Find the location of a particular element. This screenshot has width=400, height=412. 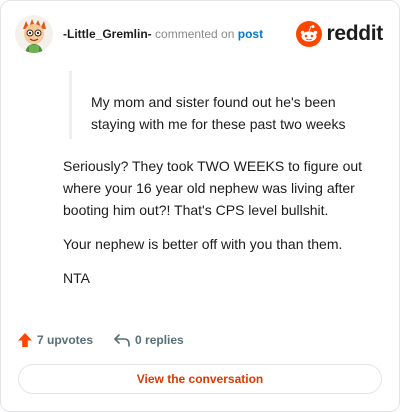

action-text: commented on is located at coordinates (195, 34).